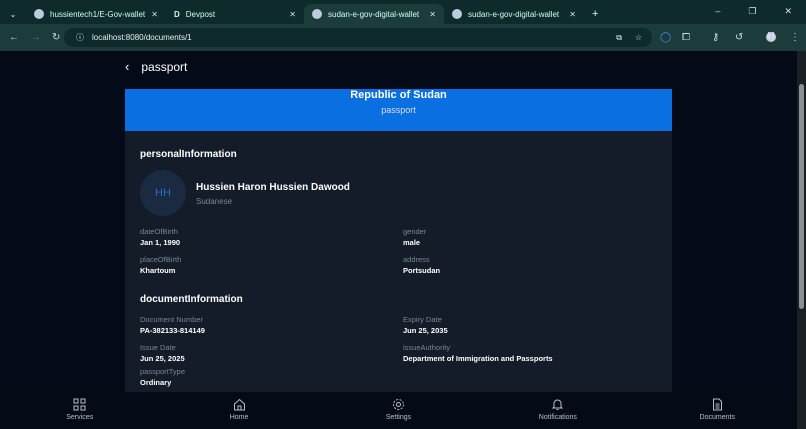 Image resolution: width=806 pixels, height=429 pixels. Describe the element at coordinates (162, 353) in the screenshot. I see `field-issue-date: Issue Date Jun 25, 2025` at that location.